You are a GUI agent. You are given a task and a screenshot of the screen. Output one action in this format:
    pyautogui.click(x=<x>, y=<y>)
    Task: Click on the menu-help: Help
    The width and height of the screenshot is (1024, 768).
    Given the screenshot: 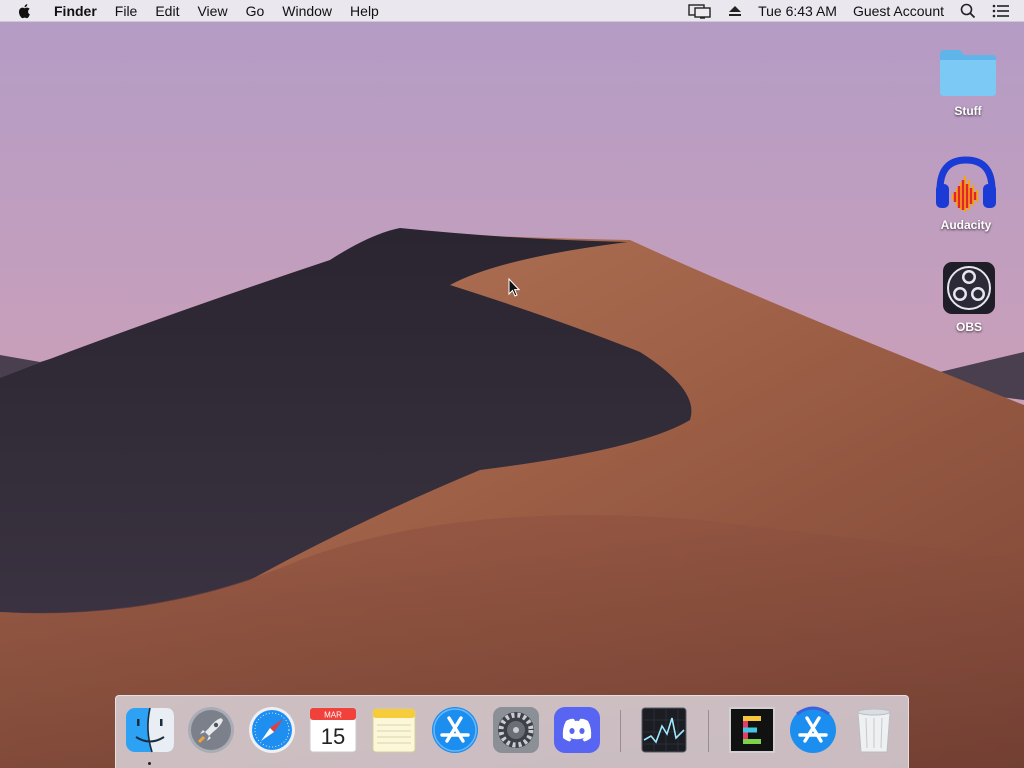 What is the action you would take?
    pyautogui.click(x=364, y=11)
    